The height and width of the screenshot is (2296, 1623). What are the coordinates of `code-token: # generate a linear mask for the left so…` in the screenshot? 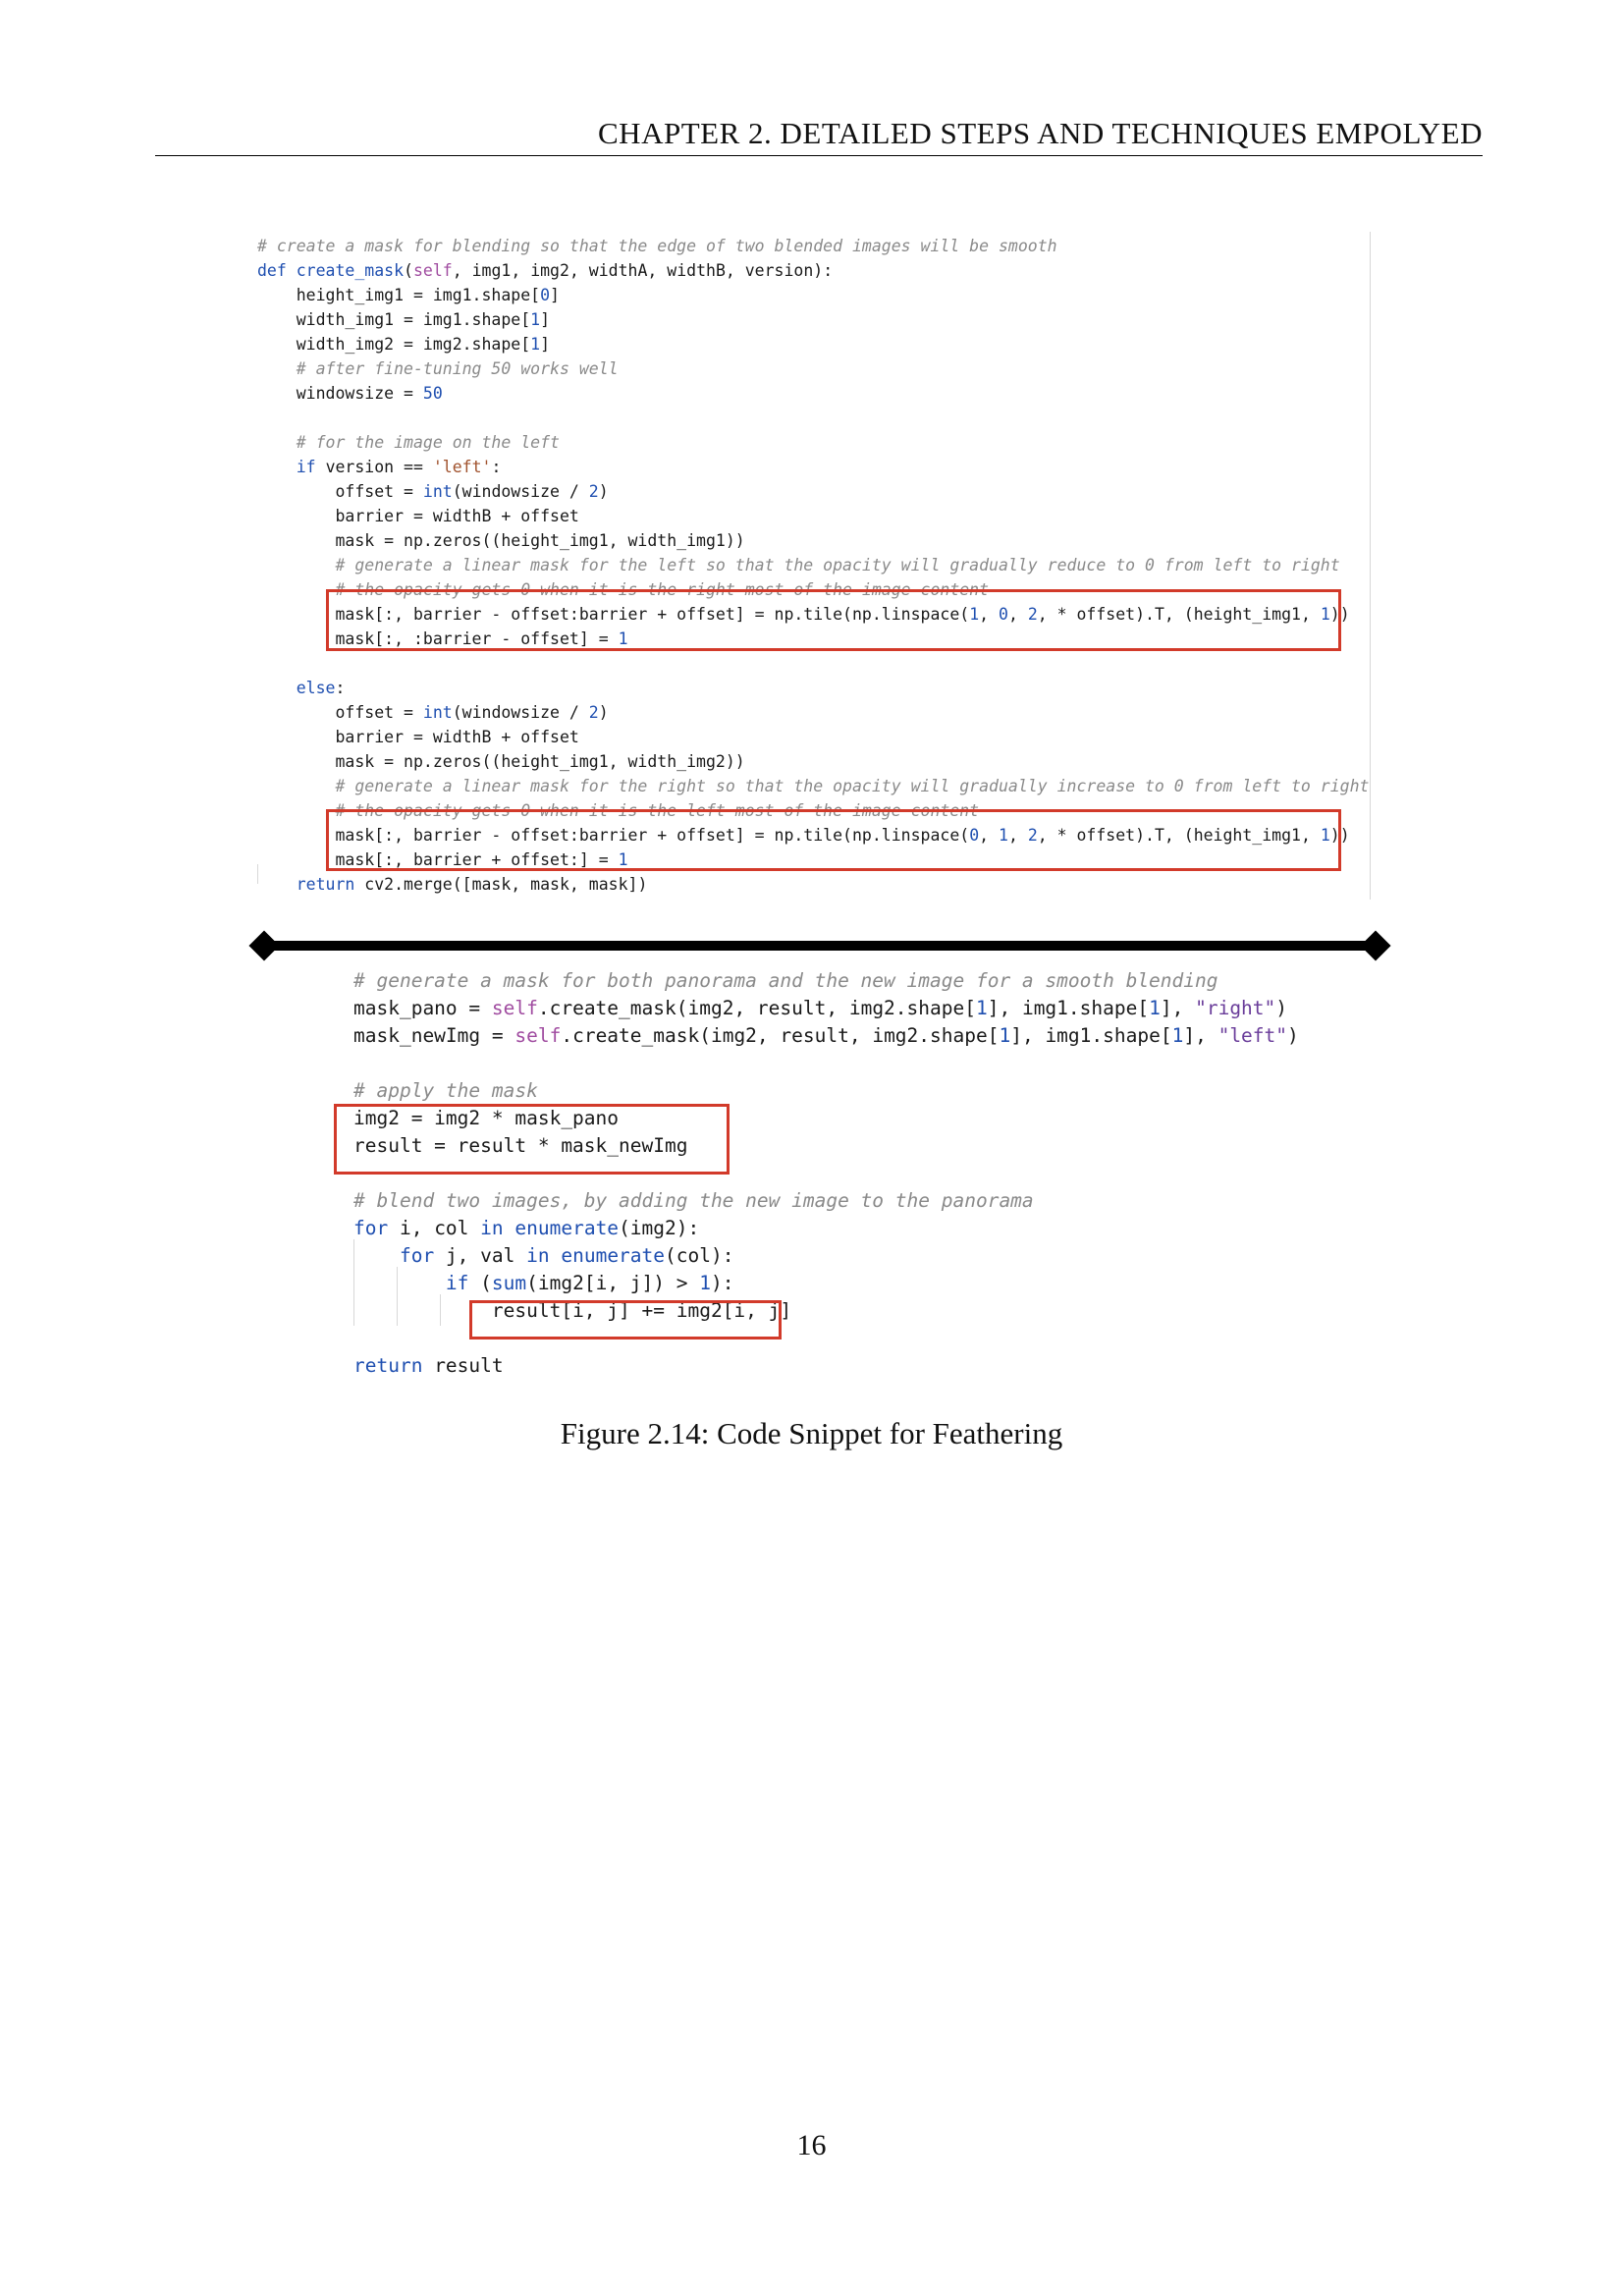 It's located at (837, 565).